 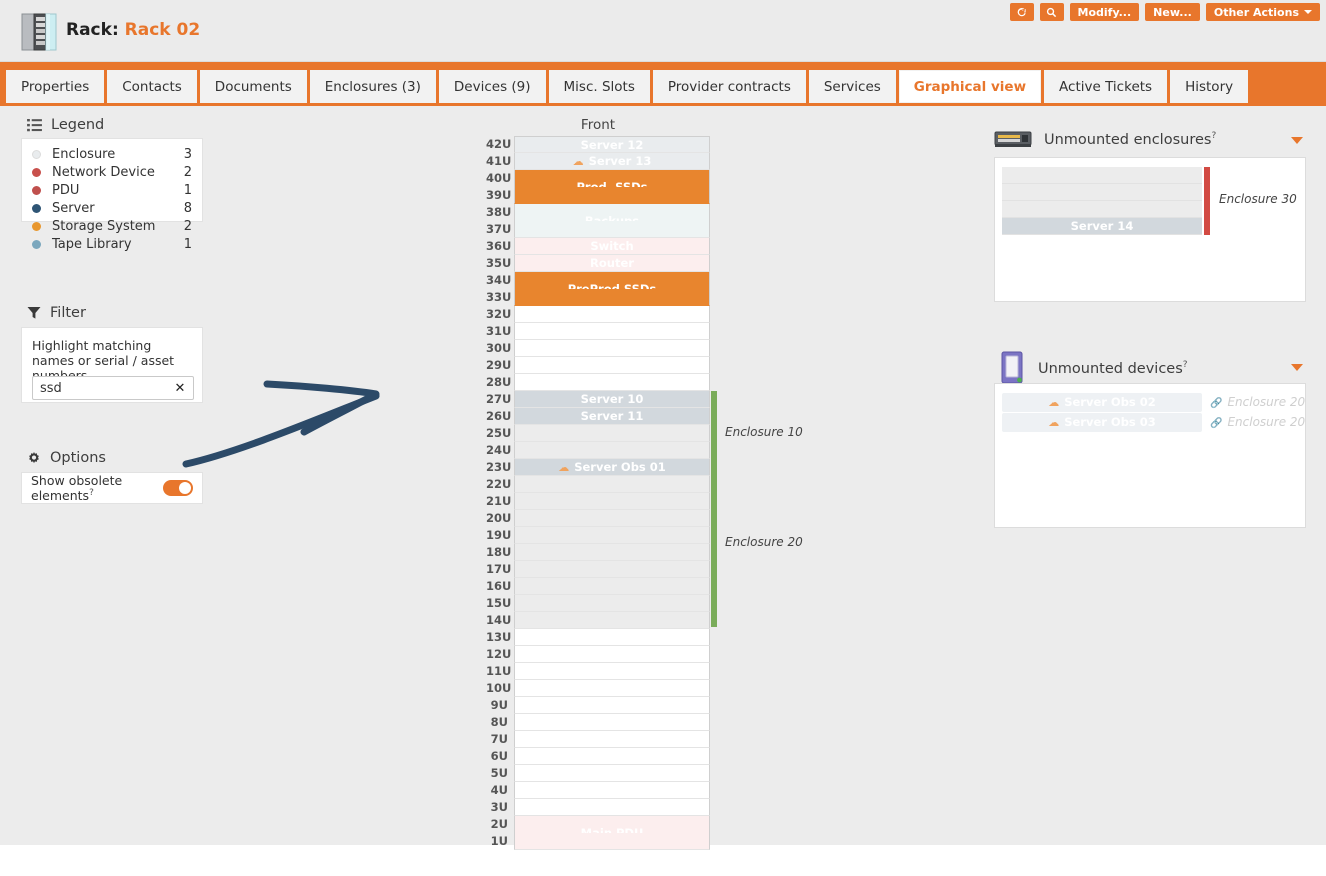 I want to click on rack-unit-slot: ☁ Server Obs 01, so click(x=612, y=467).